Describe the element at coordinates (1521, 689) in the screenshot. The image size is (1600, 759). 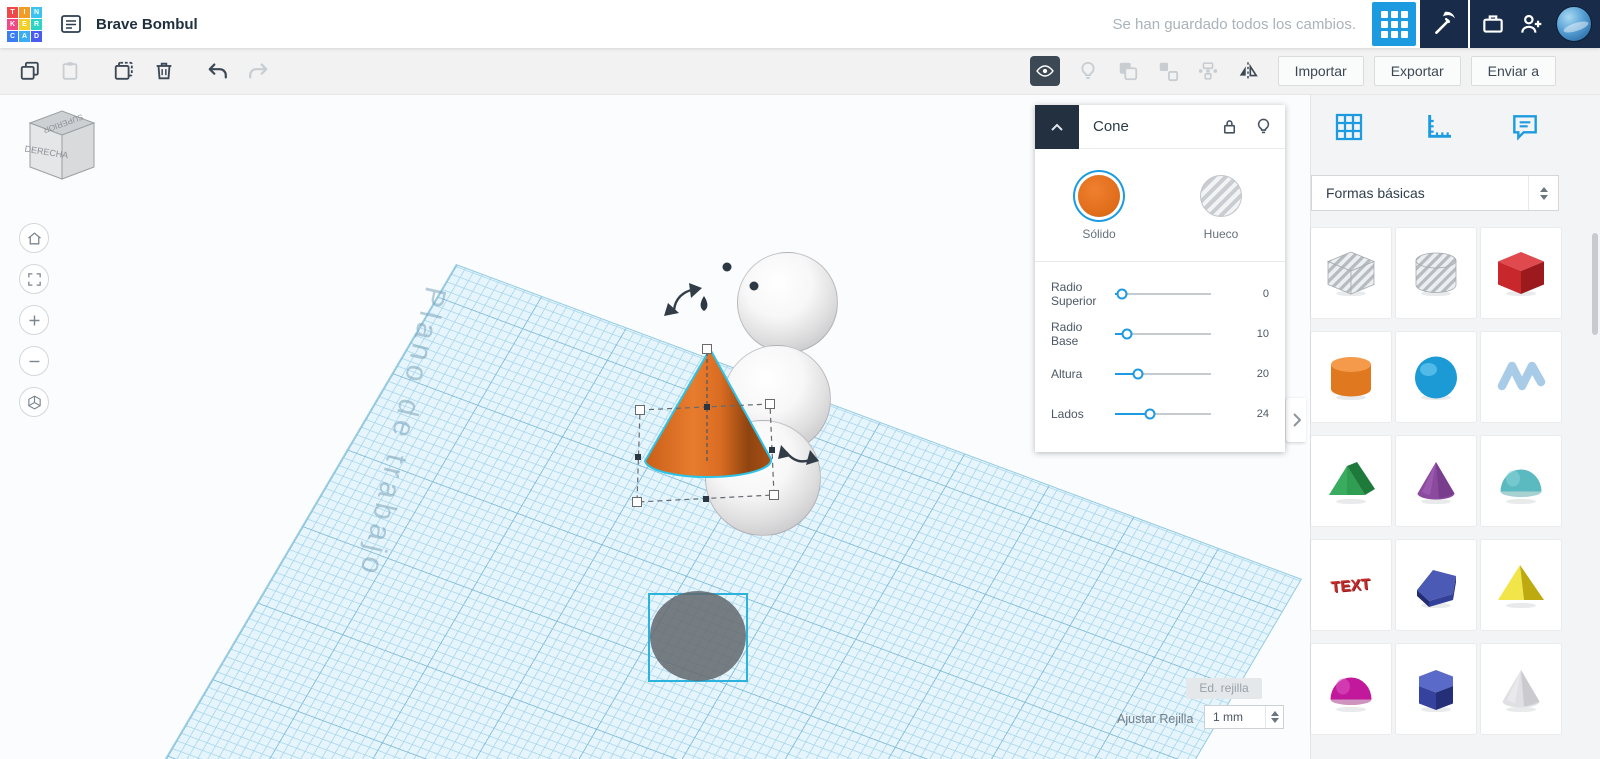
I see `shape-tile-cone-gray` at that location.